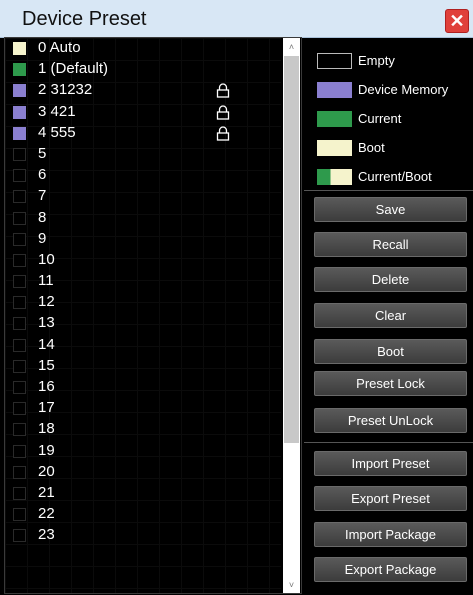 This screenshot has height=595, width=473. I want to click on legend-label-empty: Empty, so click(376, 60).